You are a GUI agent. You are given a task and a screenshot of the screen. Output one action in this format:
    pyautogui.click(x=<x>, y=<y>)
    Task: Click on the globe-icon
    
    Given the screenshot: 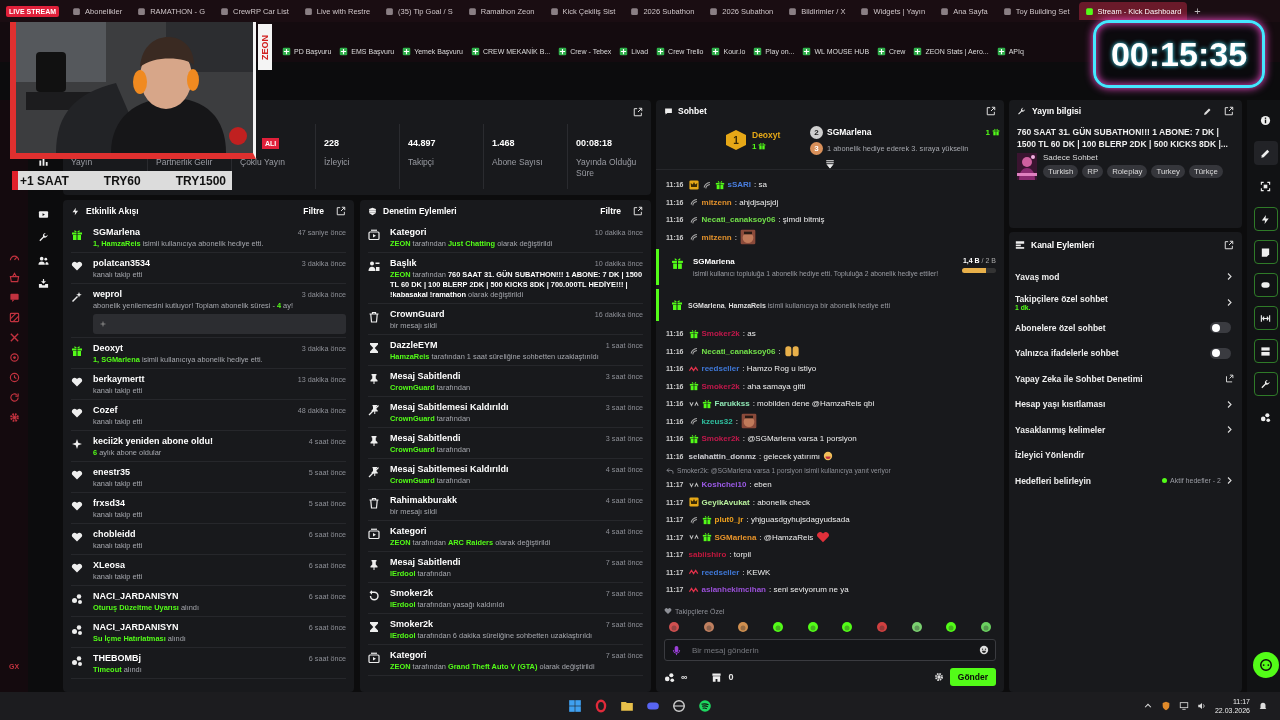 What is the action you would take?
    pyautogui.click(x=679, y=706)
    